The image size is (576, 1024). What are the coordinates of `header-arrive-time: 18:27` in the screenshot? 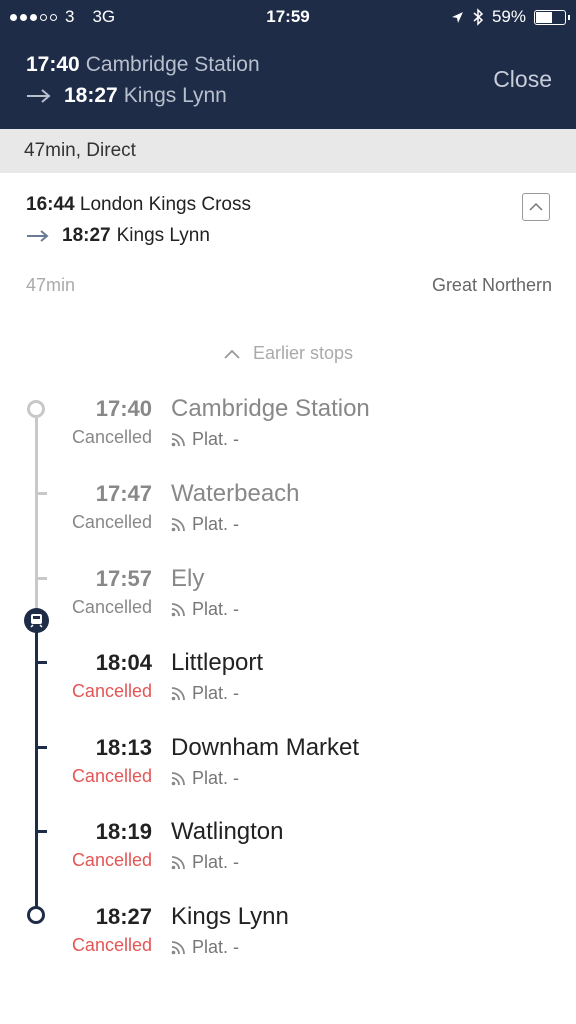 It's located at (91, 95).